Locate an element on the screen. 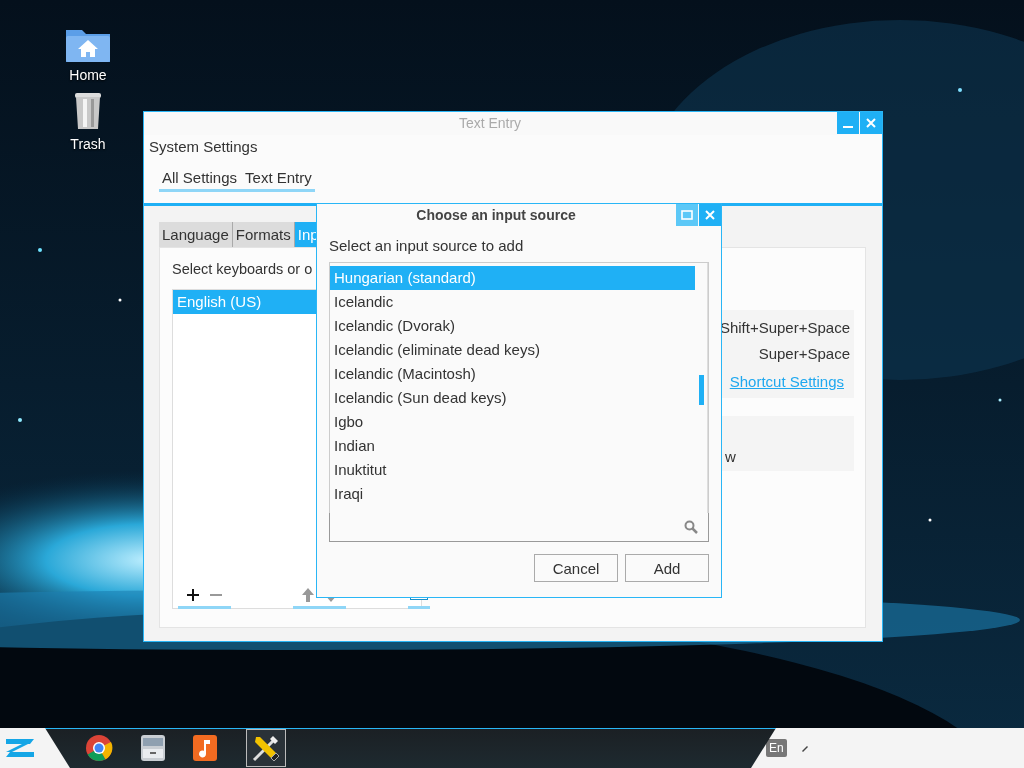  window-title: Text Entry is located at coordinates (490, 123).